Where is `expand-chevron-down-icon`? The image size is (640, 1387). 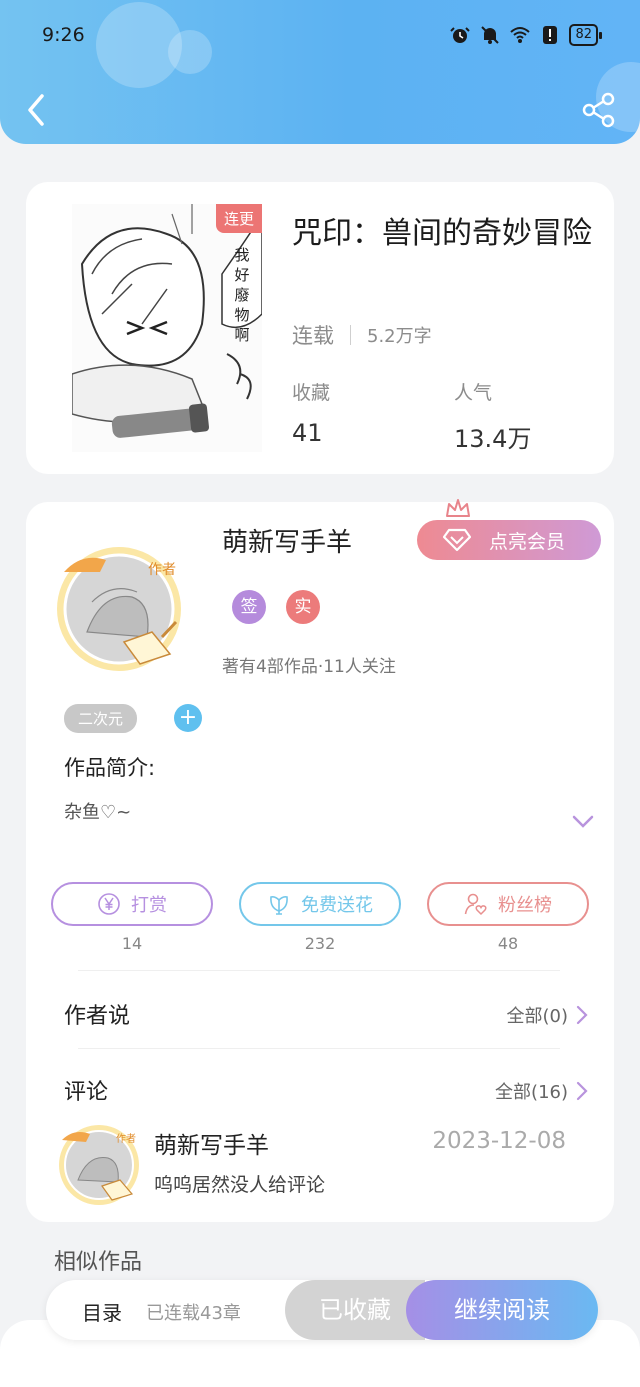
expand-chevron-down-icon is located at coordinates (583, 822).